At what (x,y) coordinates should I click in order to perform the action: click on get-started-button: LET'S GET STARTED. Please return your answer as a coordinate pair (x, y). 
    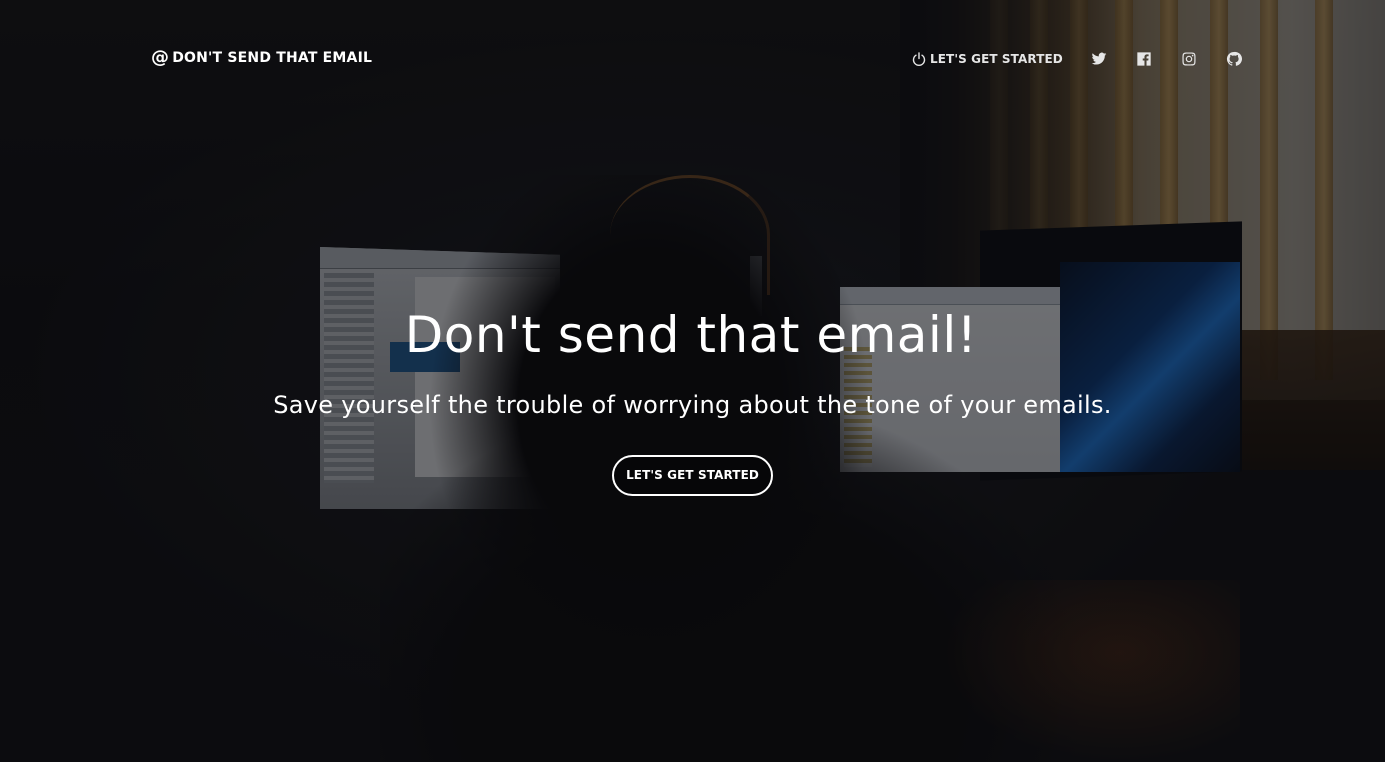
    Looking at the image, I should click on (692, 475).